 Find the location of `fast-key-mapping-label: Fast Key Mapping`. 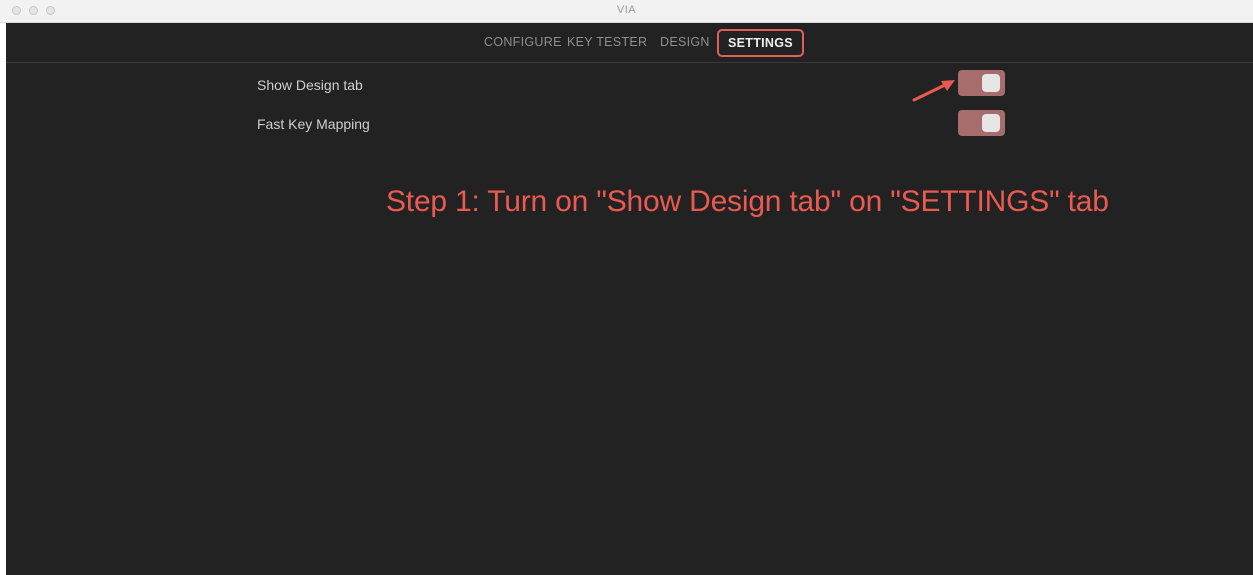

fast-key-mapping-label: Fast Key Mapping is located at coordinates (313, 124).